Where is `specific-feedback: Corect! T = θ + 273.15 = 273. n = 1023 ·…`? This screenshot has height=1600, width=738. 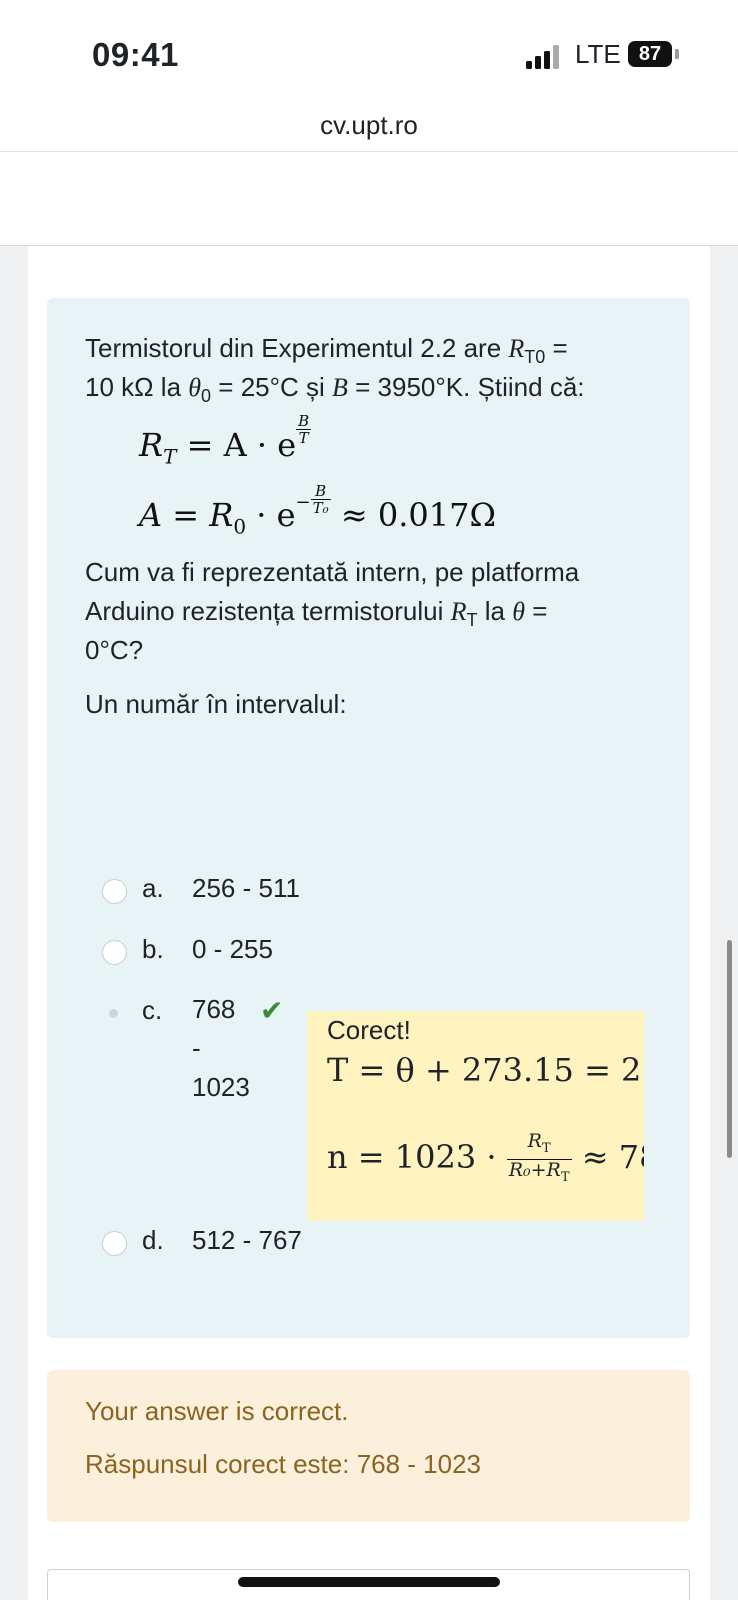 specific-feedback: Corect! T = θ + 273.15 = 273. n = 1023 ·… is located at coordinates (475, 1116).